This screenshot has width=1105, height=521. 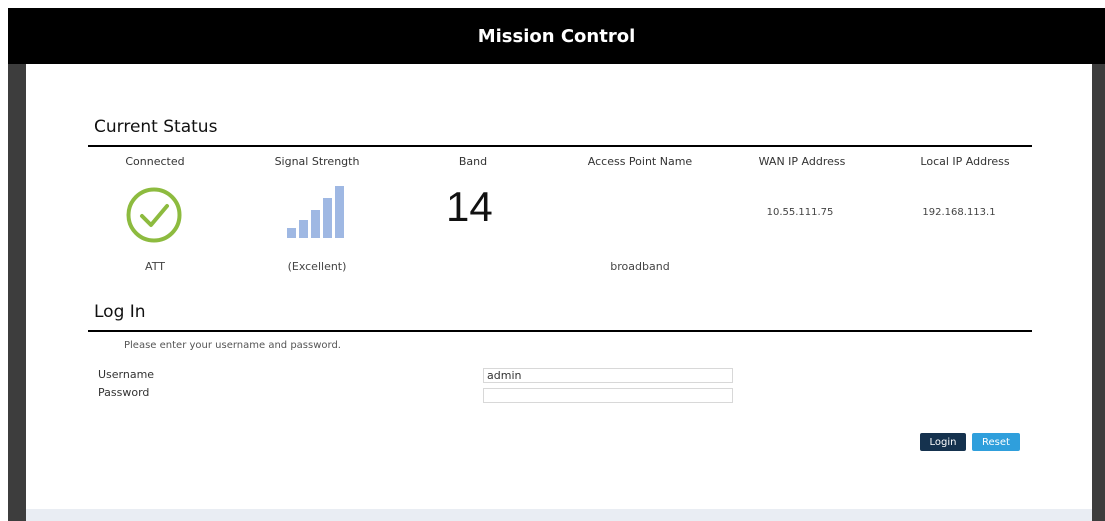 I want to click on carrier-name: ATT, so click(x=155, y=266).